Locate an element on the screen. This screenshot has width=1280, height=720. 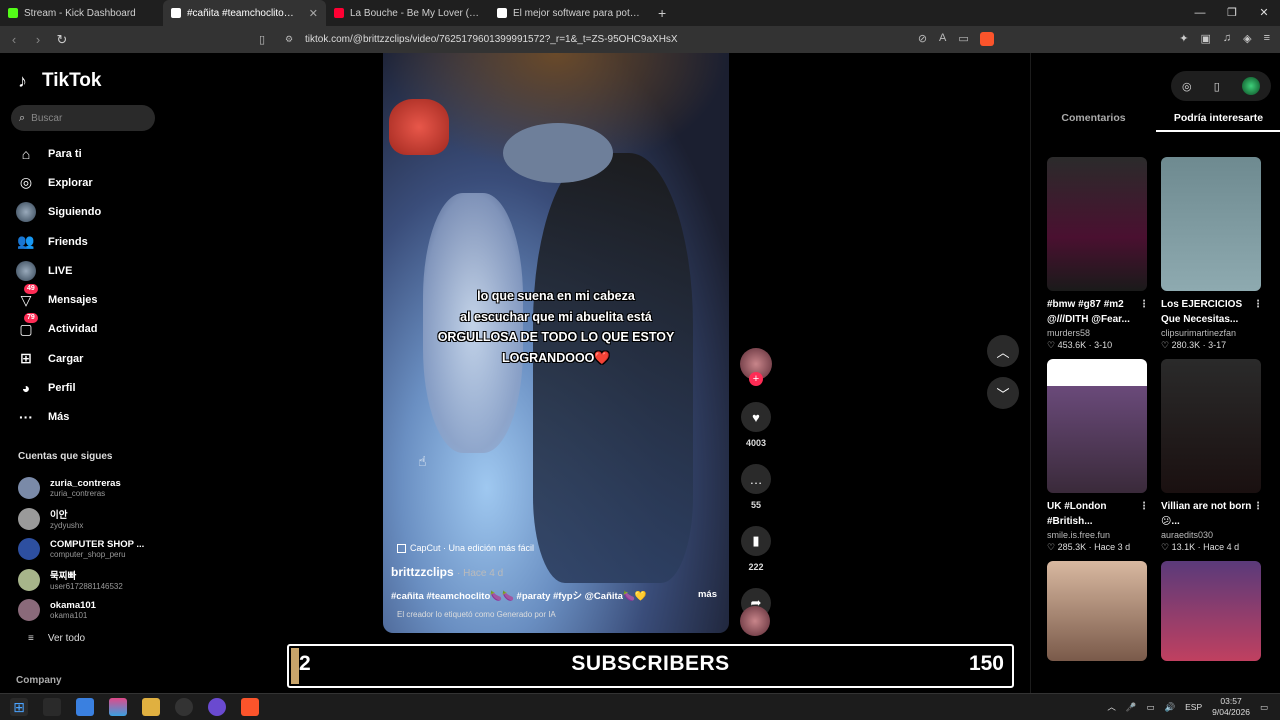
card-title: #bmw #g87 #m2 @///DITH @Fear... ⋮ is located at coordinates (1098, 312).